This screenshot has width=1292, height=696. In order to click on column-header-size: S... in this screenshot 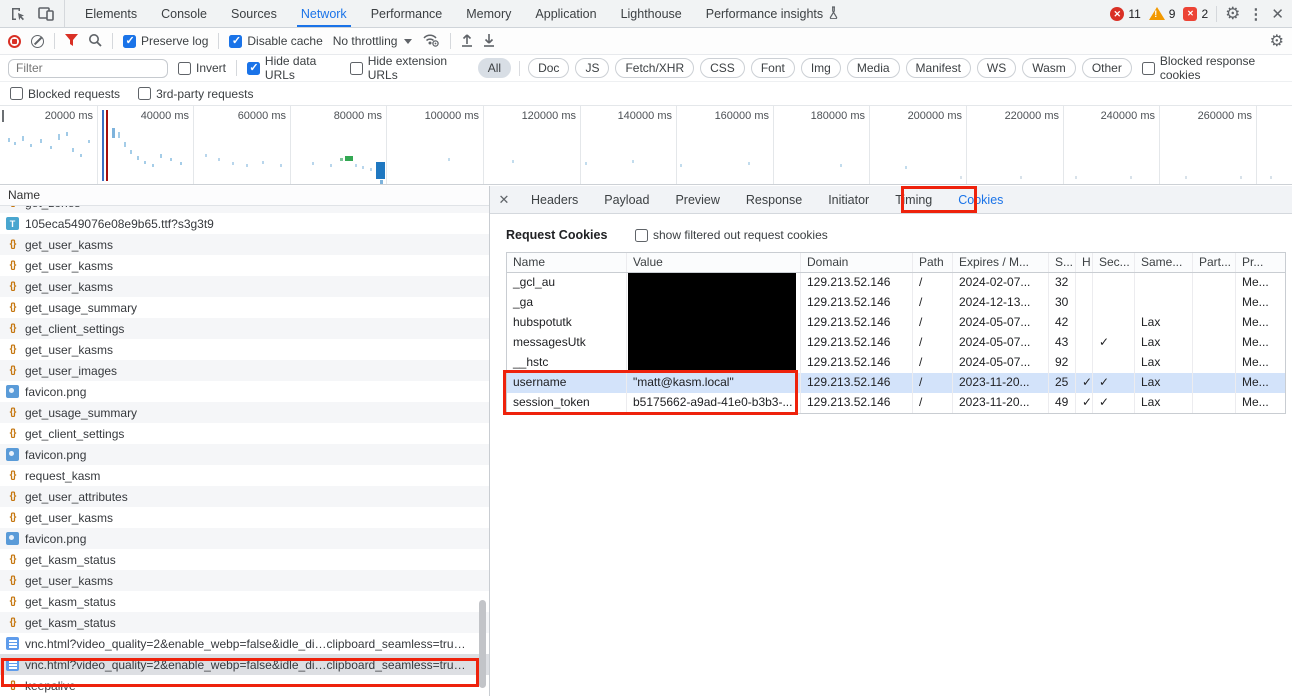, I will do `click(1062, 262)`.